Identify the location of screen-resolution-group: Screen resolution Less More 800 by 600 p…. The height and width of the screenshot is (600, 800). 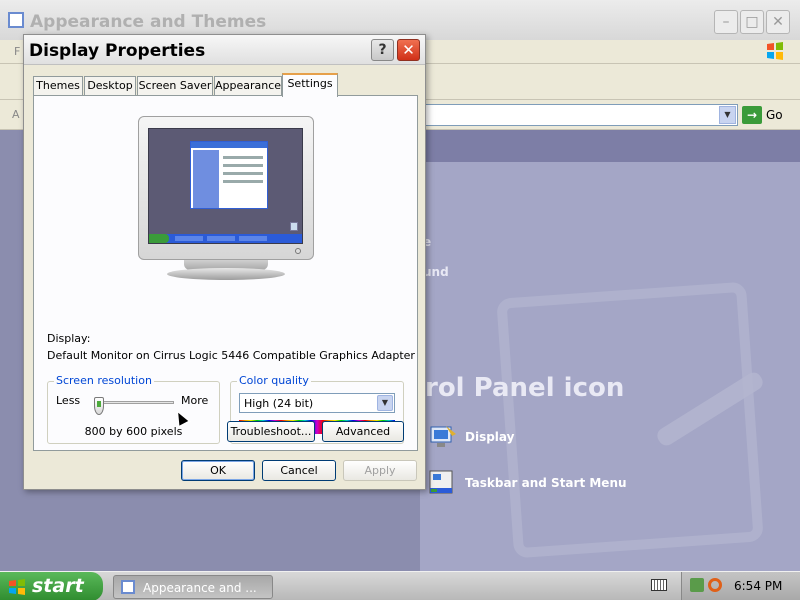
(133, 409).